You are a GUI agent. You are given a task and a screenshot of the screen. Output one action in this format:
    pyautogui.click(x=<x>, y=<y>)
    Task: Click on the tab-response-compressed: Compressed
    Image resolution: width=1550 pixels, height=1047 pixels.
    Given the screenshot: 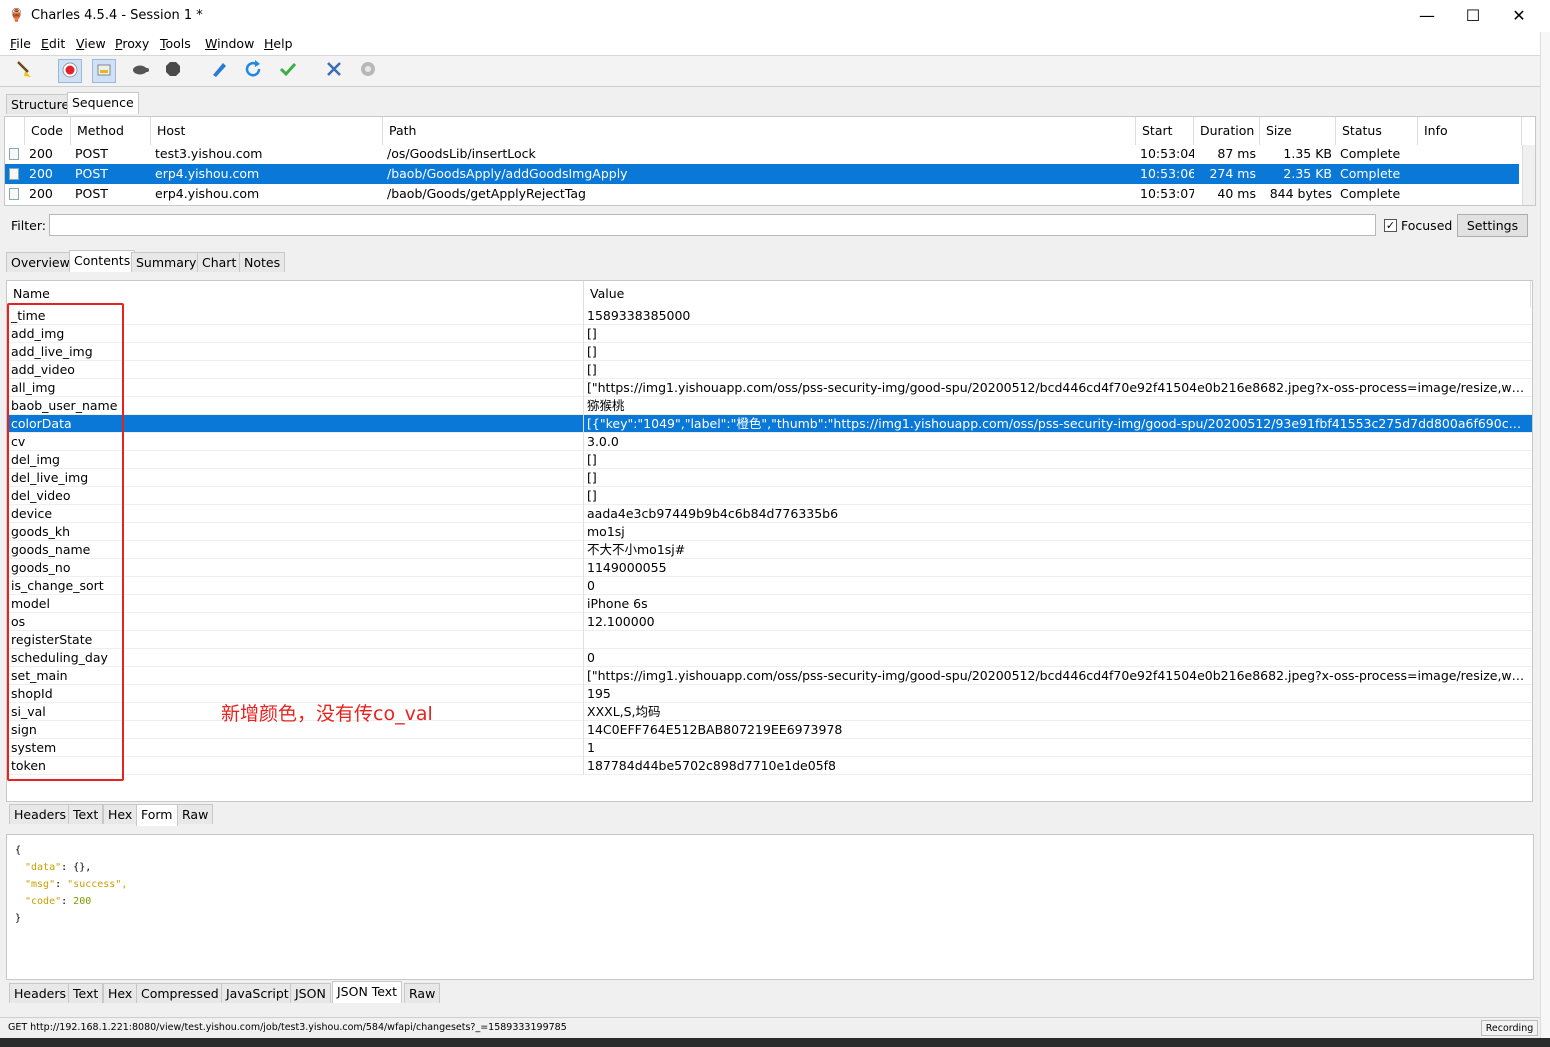 What is the action you would take?
    pyautogui.click(x=180, y=993)
    